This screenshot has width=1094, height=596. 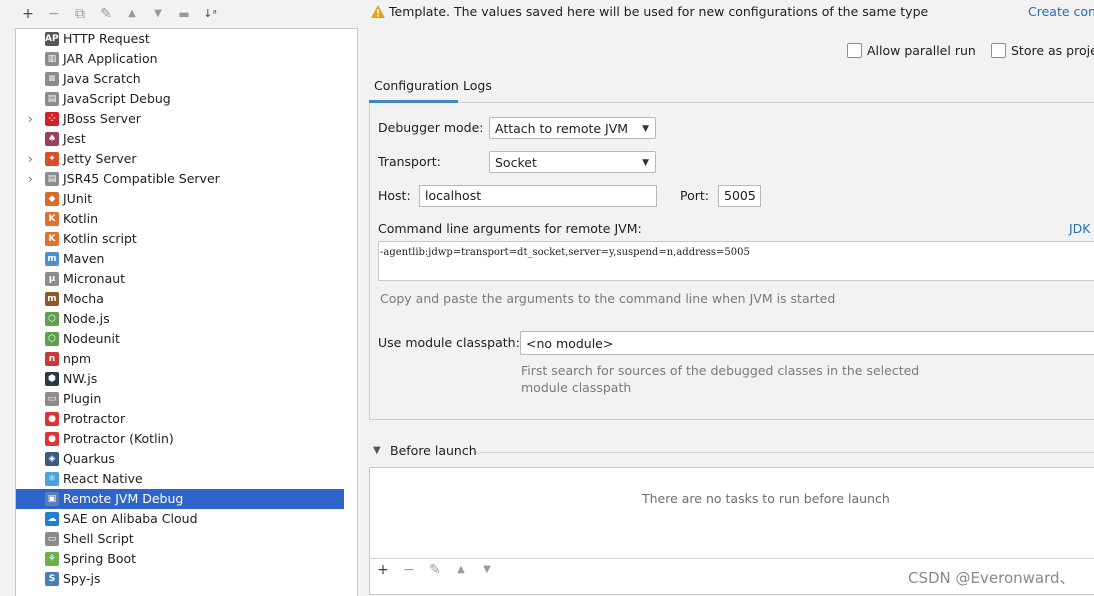 I want to click on port-label: Port:, so click(x=694, y=195).